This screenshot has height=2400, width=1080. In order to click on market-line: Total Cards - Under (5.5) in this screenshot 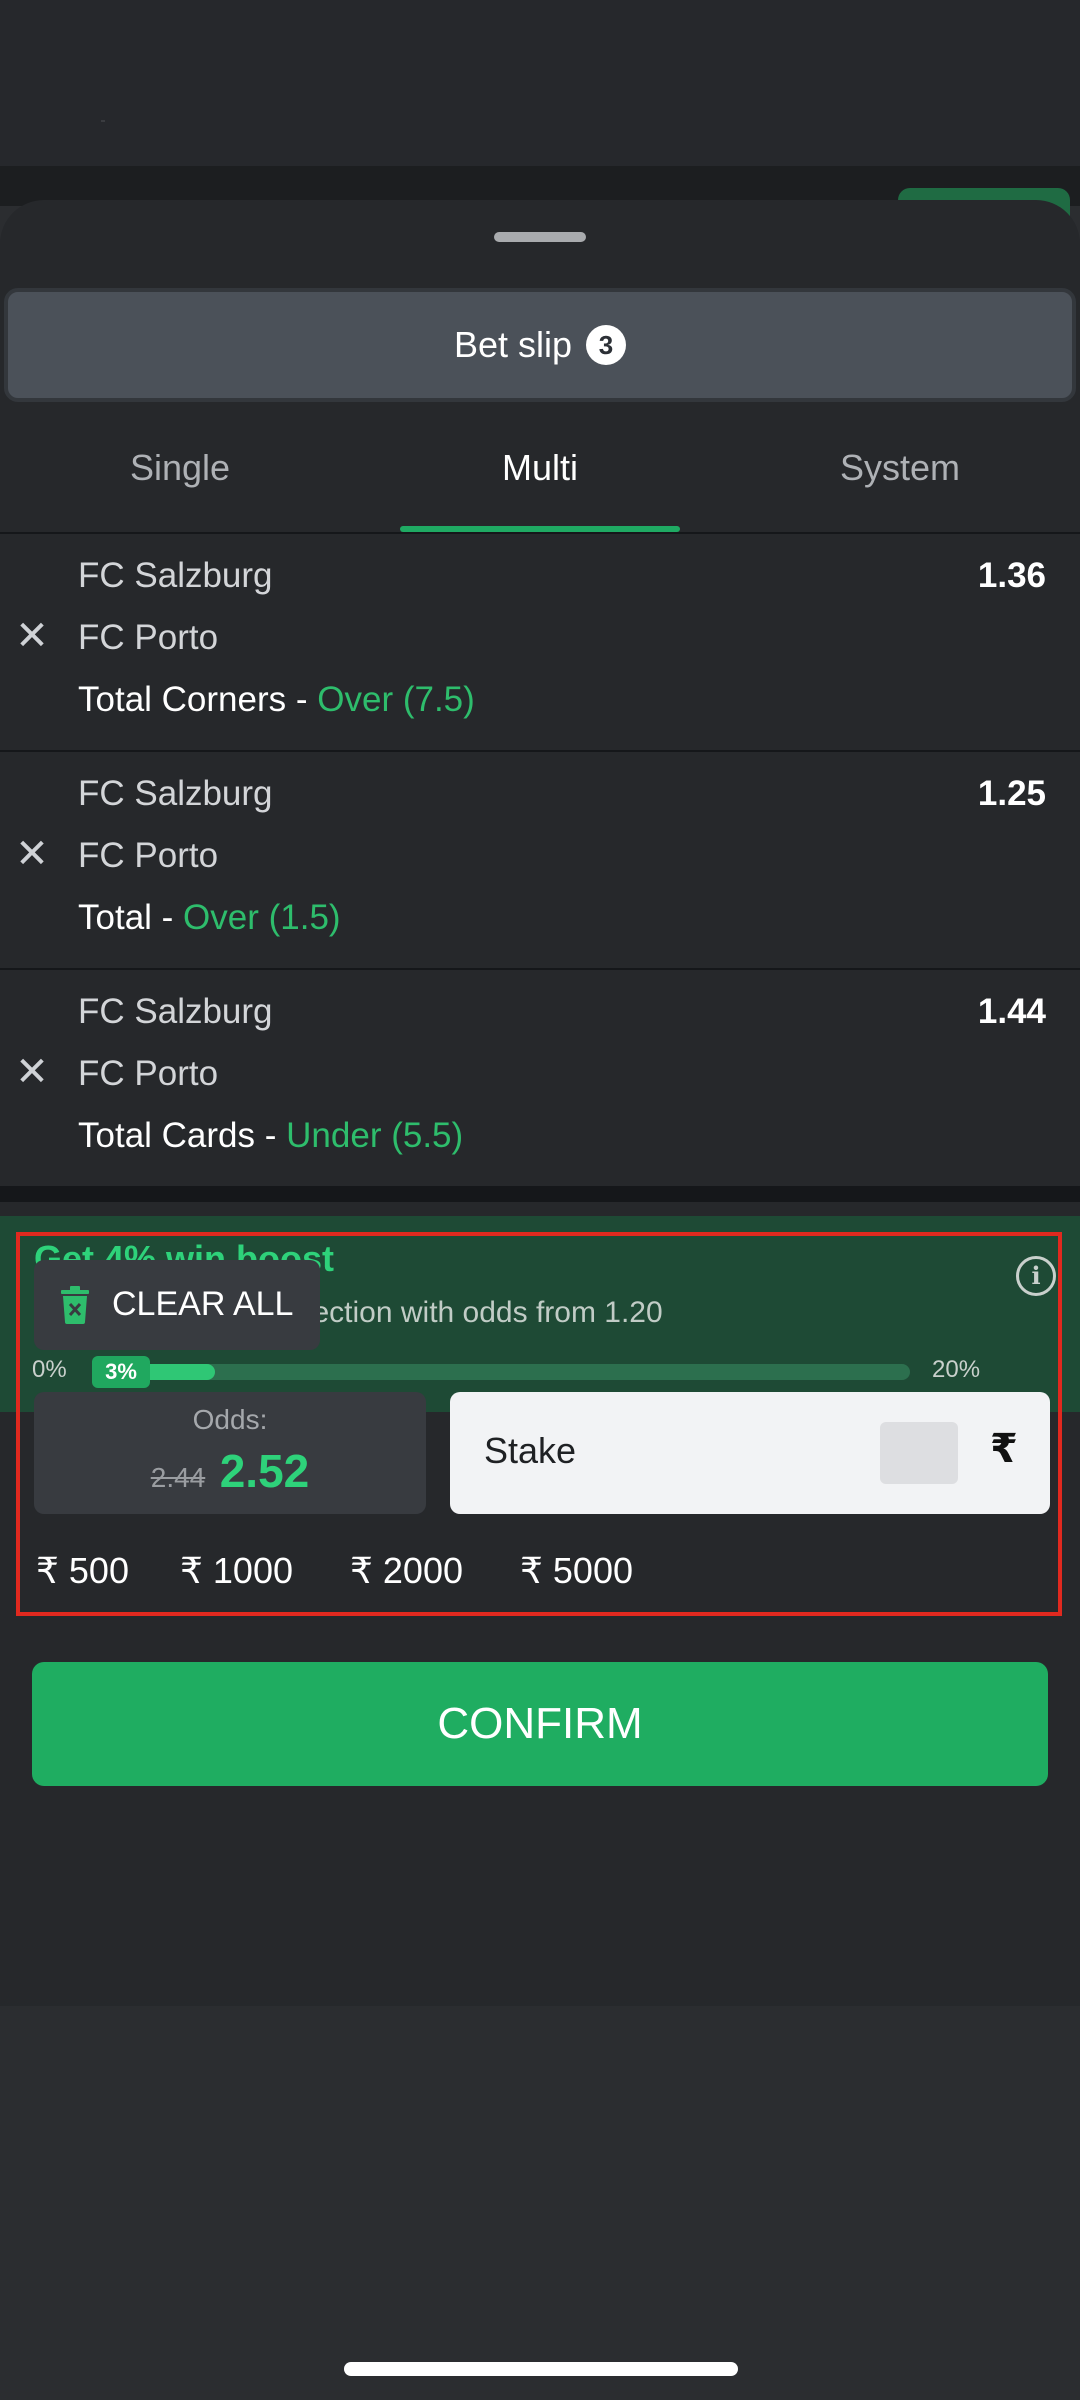, I will do `click(270, 1136)`.